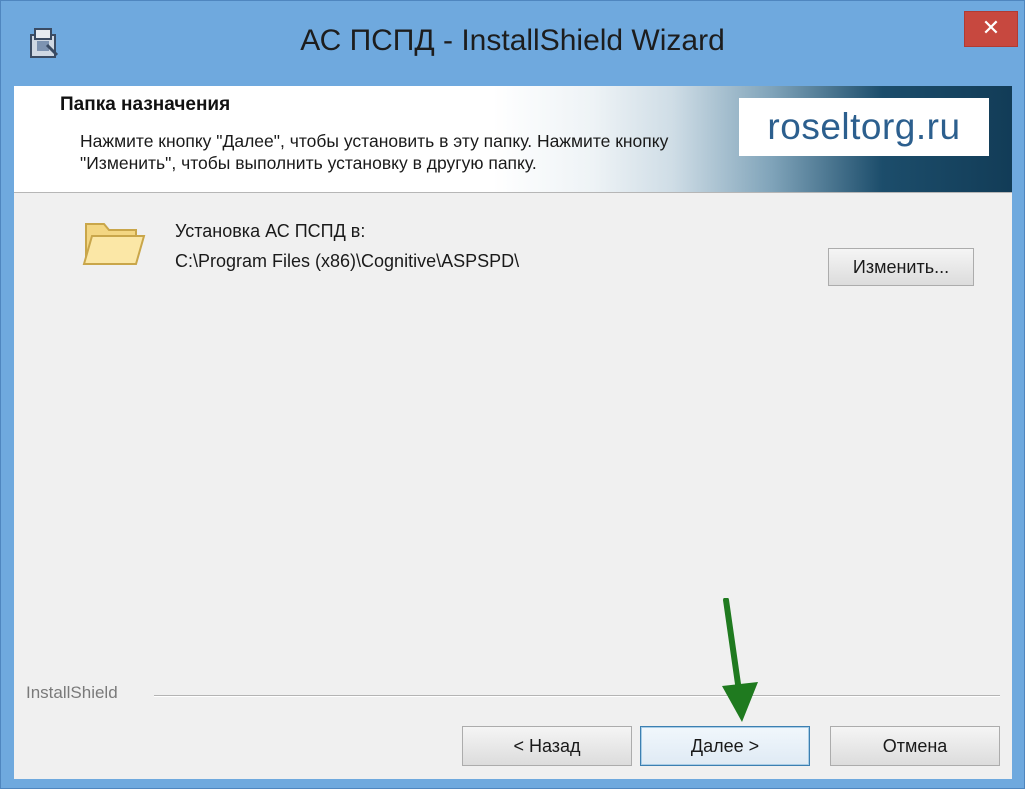 The width and height of the screenshot is (1025, 789). What do you see at coordinates (512, 40) in the screenshot?
I see `window-title: АС ПСПД - InstallShield Wizard` at bounding box center [512, 40].